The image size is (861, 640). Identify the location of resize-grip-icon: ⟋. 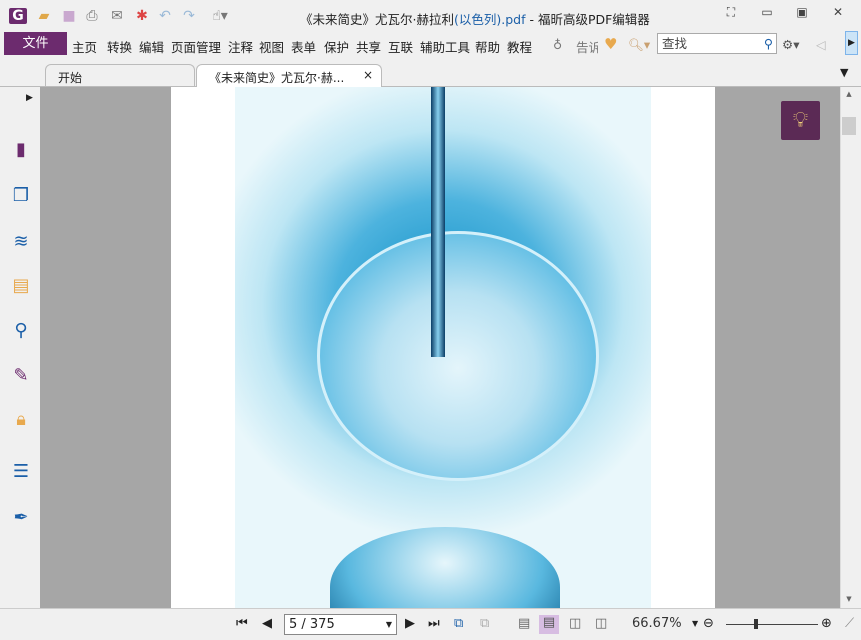
(849, 624).